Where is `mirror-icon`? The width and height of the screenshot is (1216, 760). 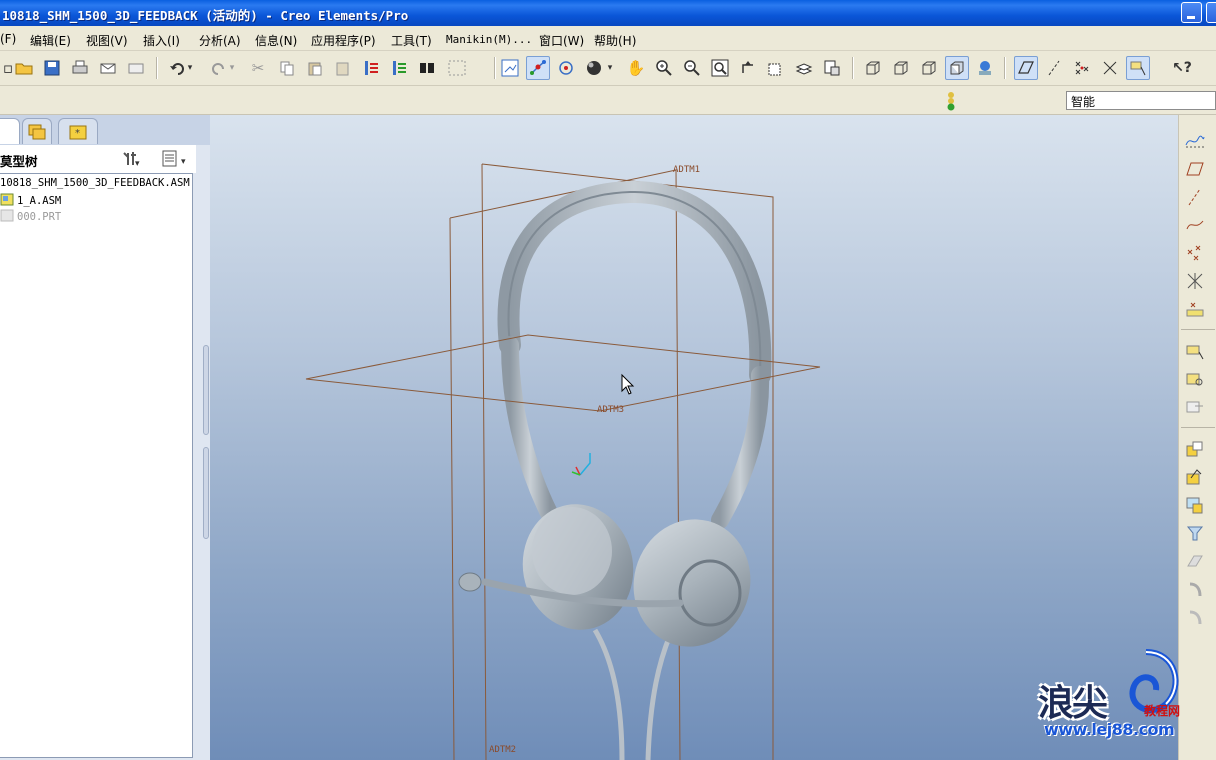 mirror-icon is located at coordinates (1195, 617).